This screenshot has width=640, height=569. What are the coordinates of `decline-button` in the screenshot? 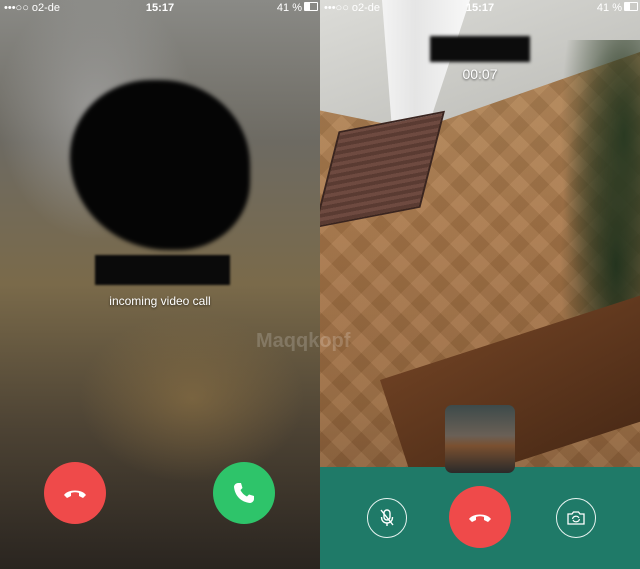 It's located at (75, 493).